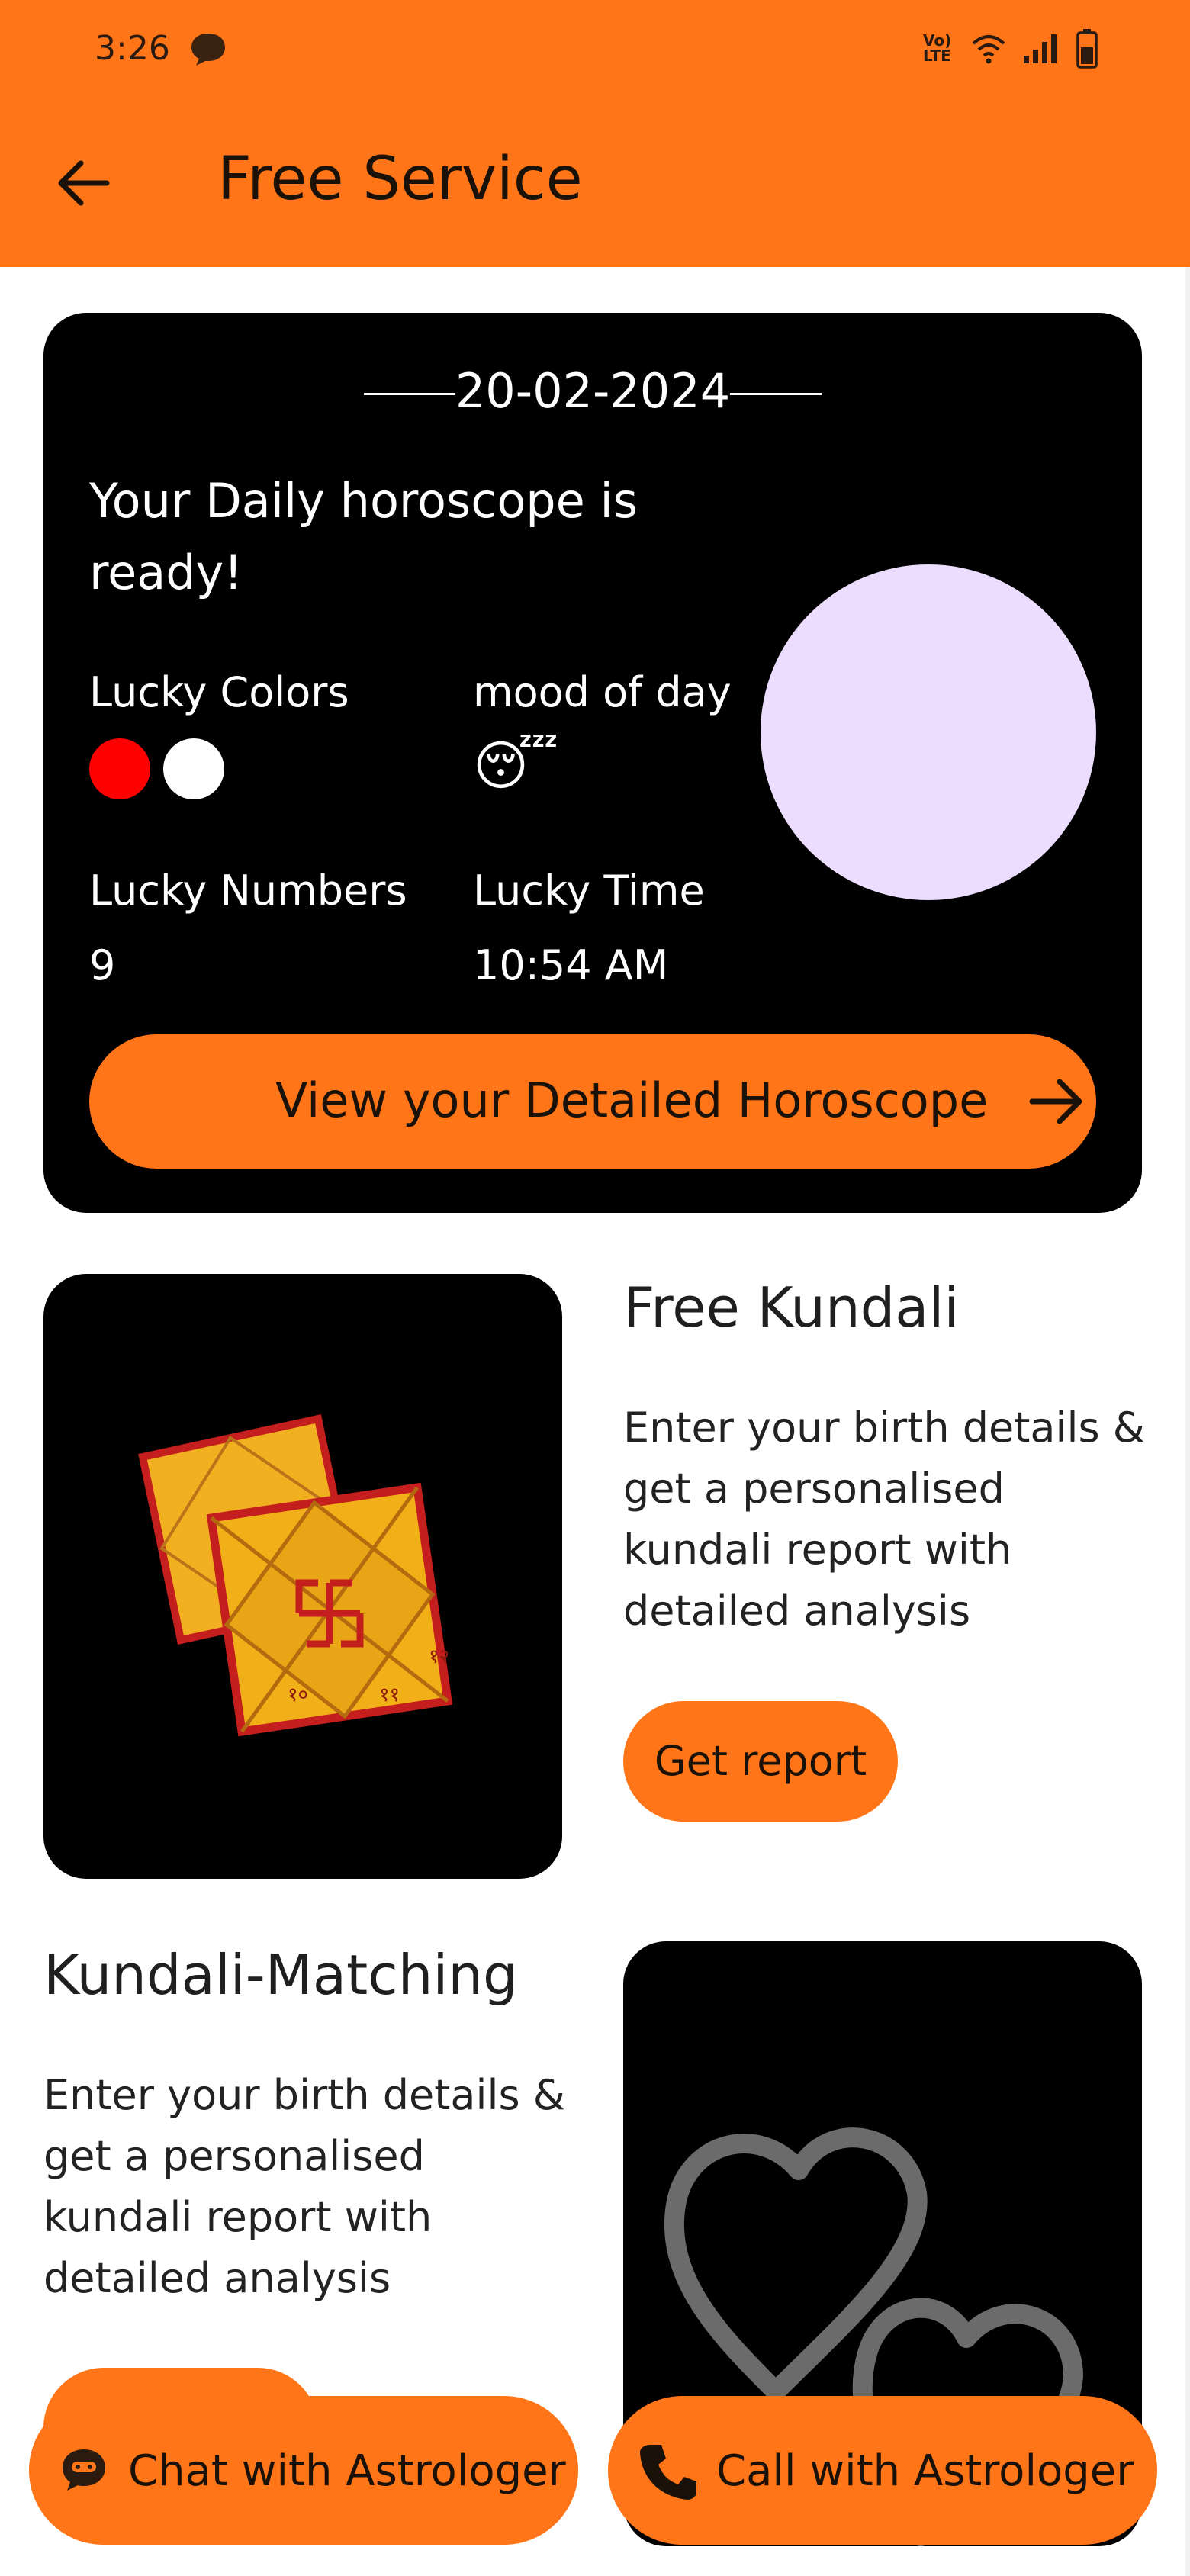  Describe the element at coordinates (83, 183) in the screenshot. I see `back-arrow-icon` at that location.